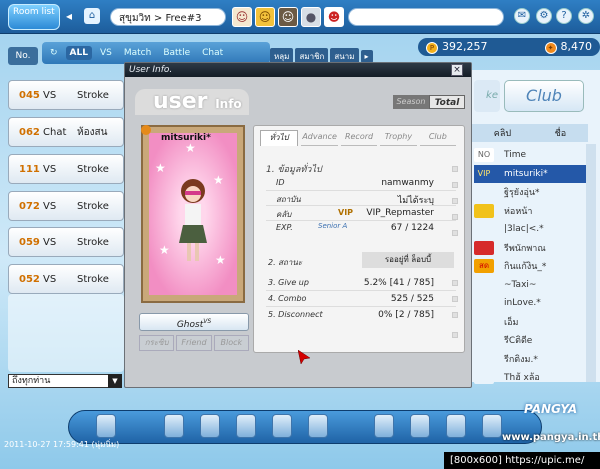 The height and width of the screenshot is (469, 600). I want to click on tab-advance: Advance, so click(319, 138).